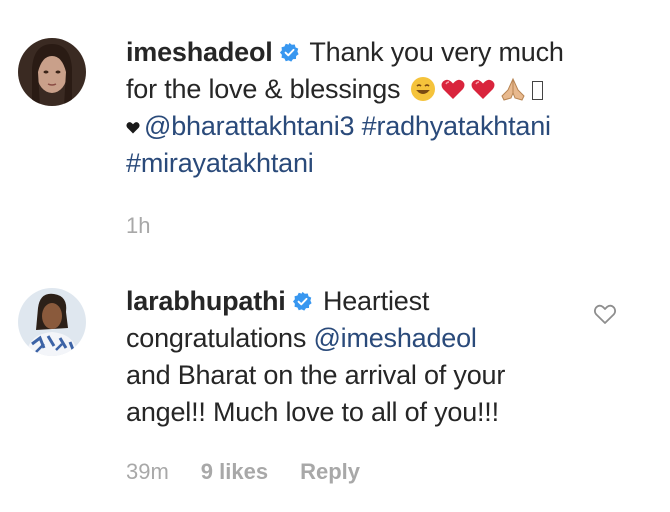  What do you see at coordinates (330, 472) in the screenshot?
I see `reply-button: Reply` at bounding box center [330, 472].